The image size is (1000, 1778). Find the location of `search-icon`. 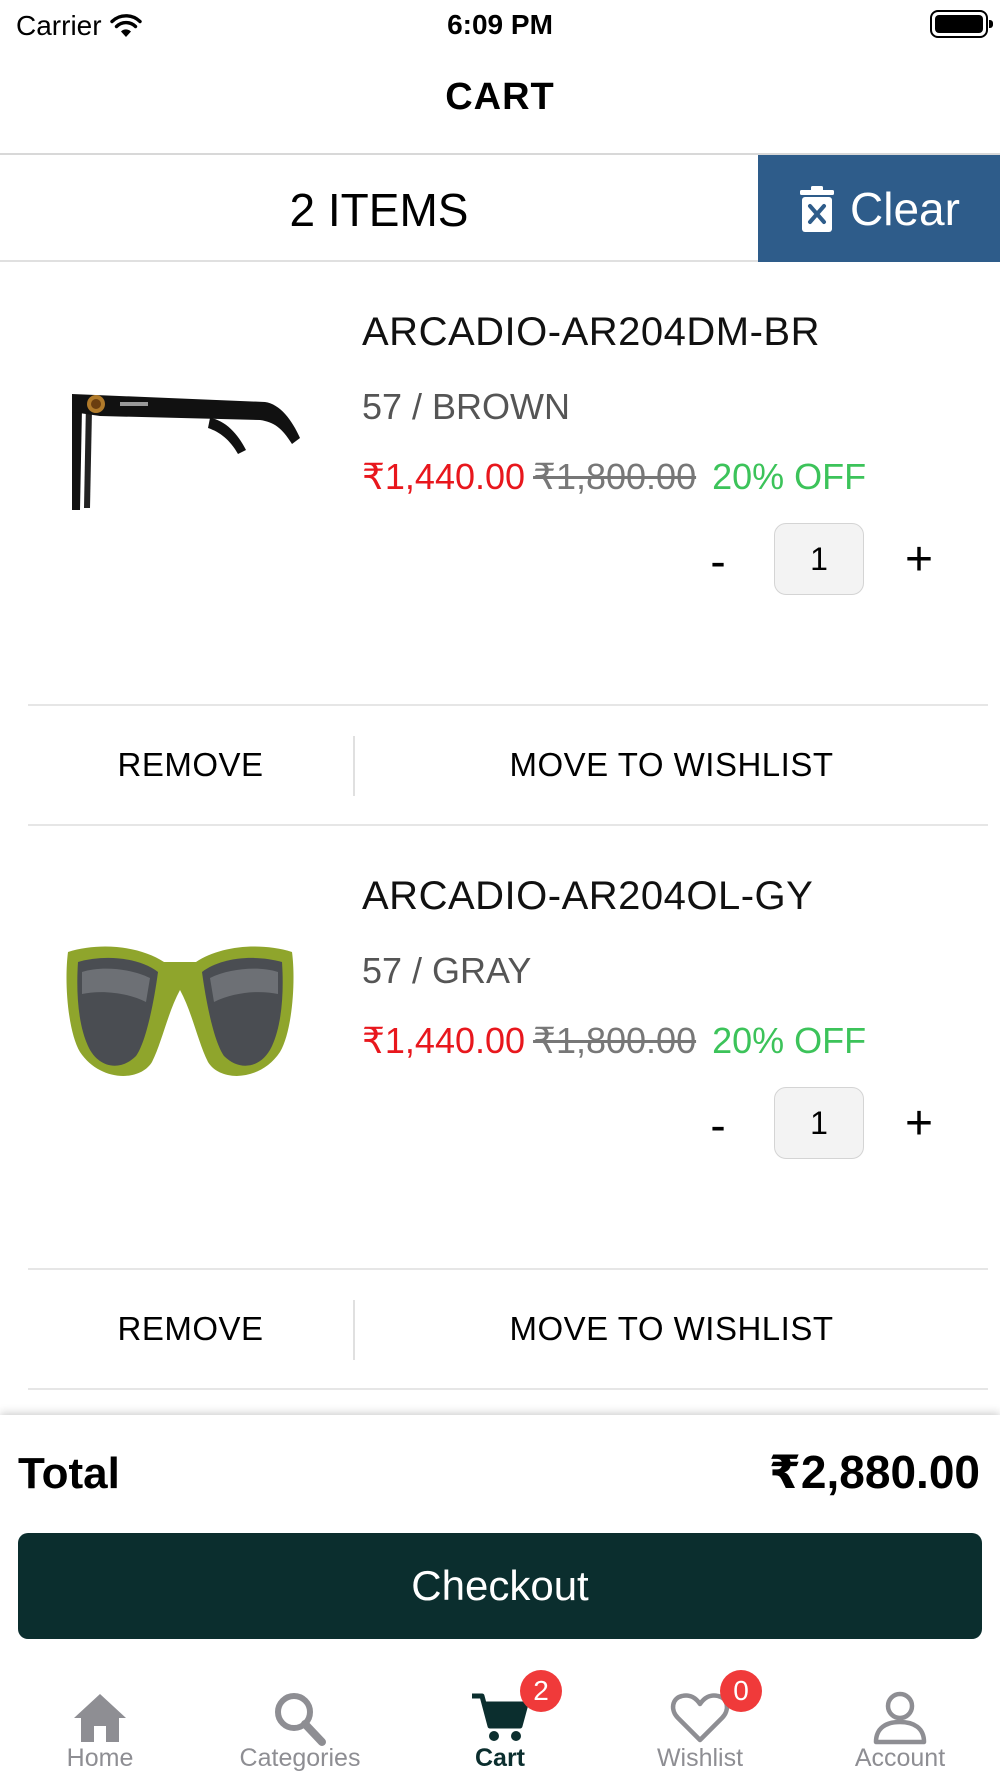

search-icon is located at coordinates (300, 1719).